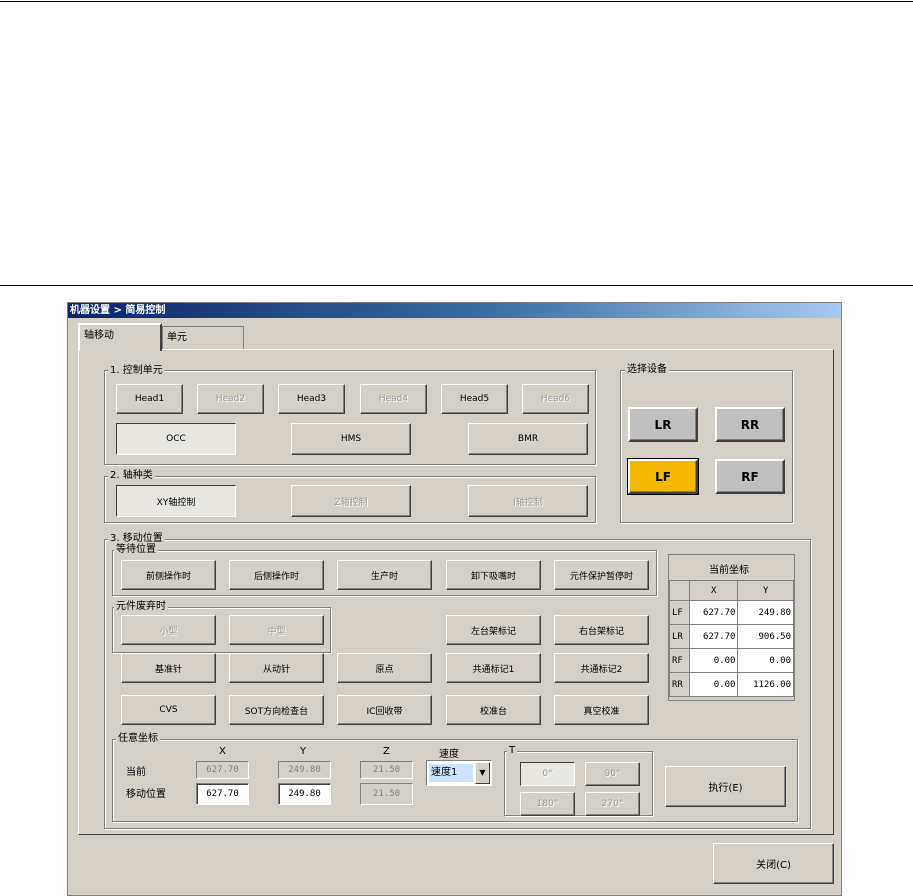 The image size is (913, 896). Describe the element at coordinates (393, 399) in the screenshot. I see `head4-button: Head4` at that location.